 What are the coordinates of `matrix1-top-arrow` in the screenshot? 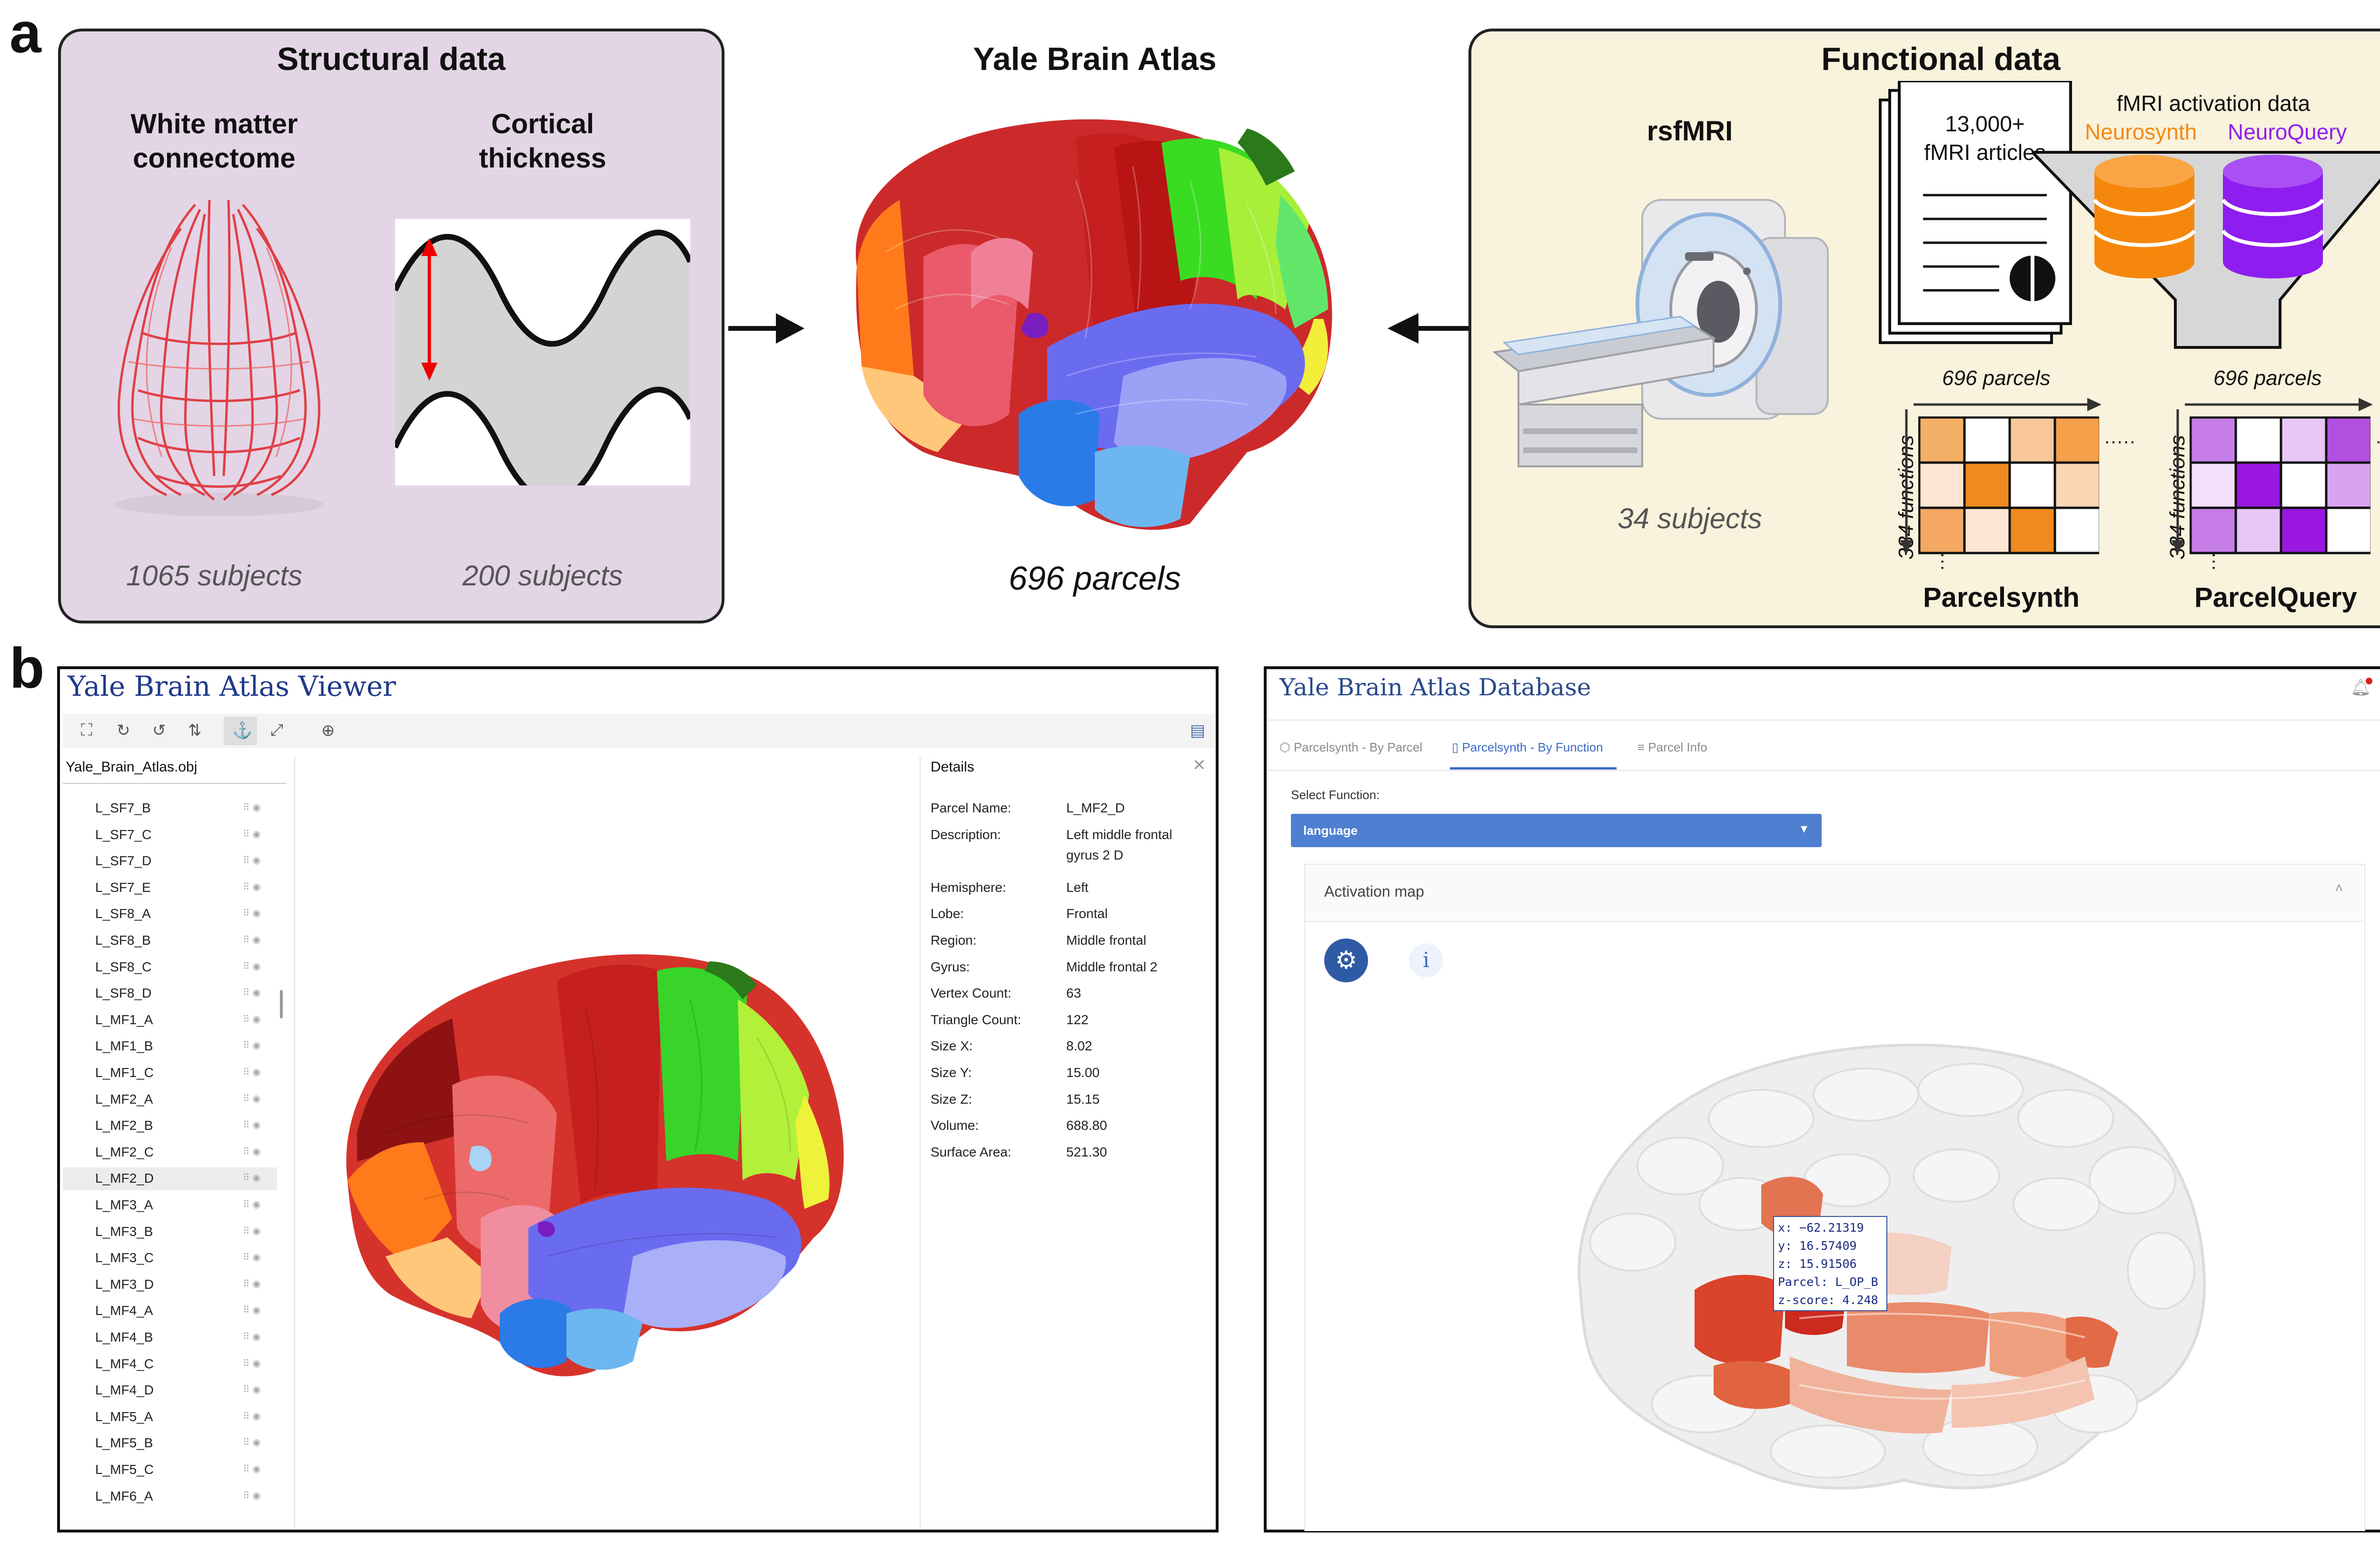 It's located at (2008, 404).